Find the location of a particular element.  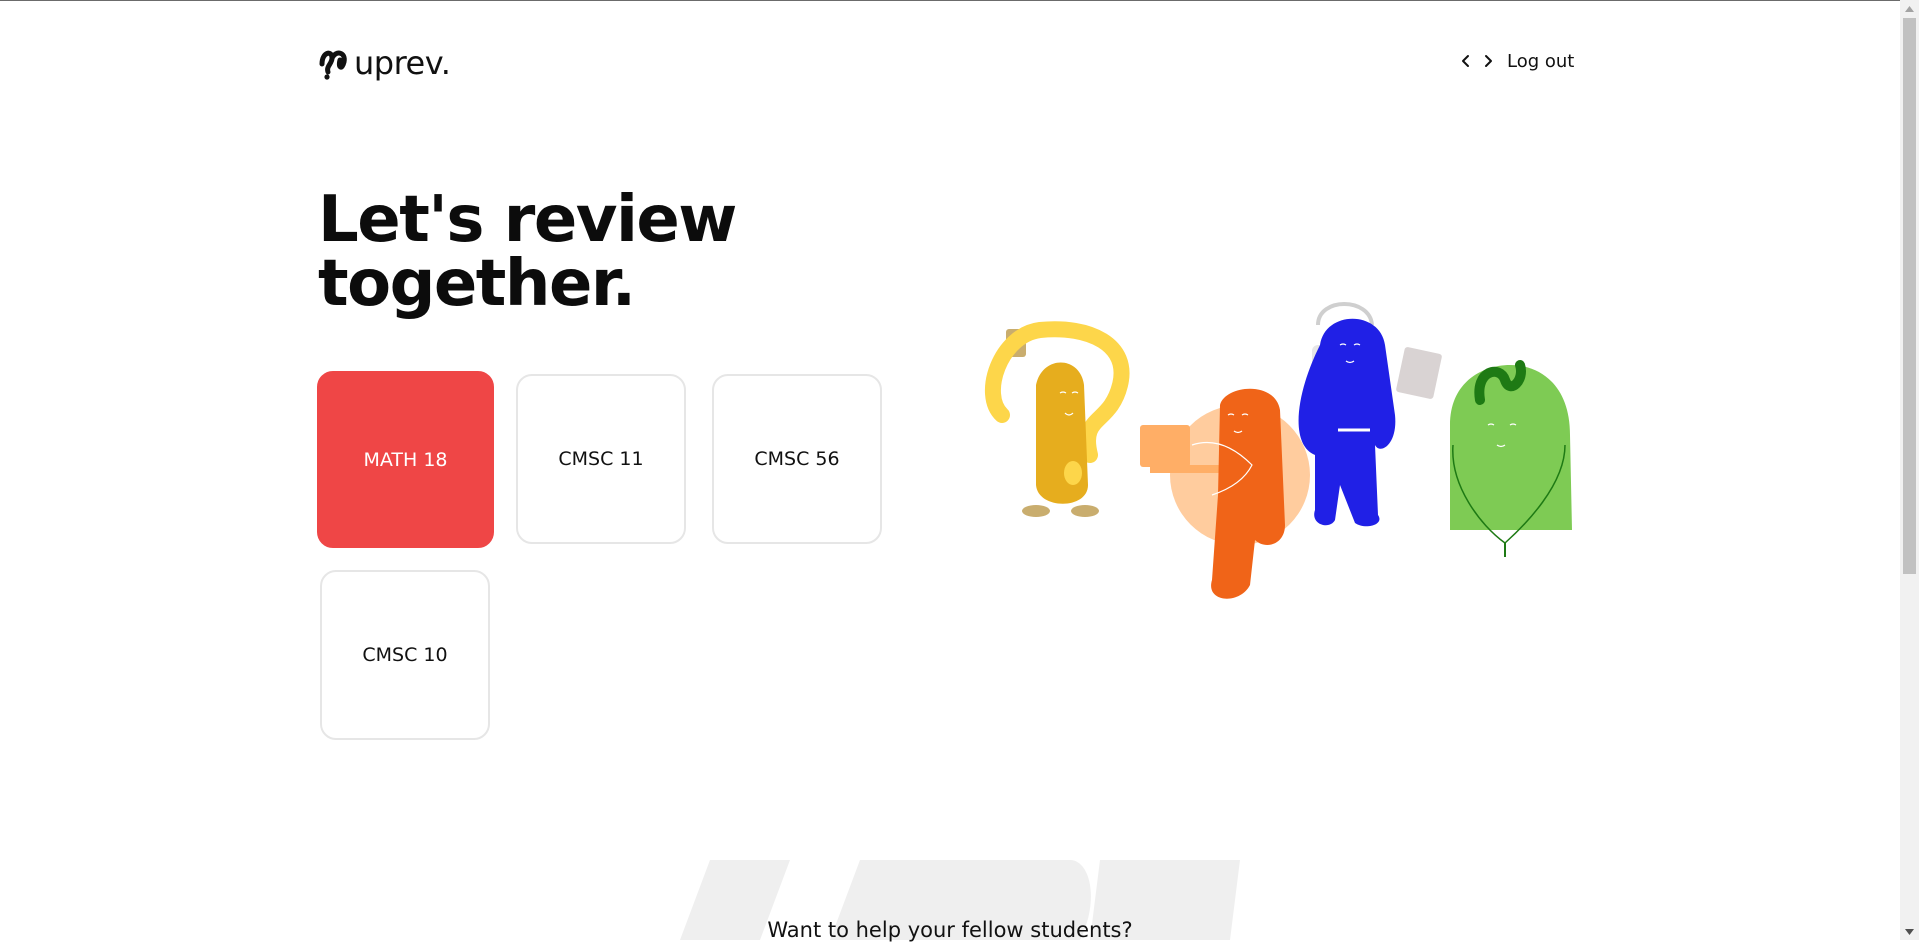

headline-line-1: Let's review is located at coordinates (527, 220).